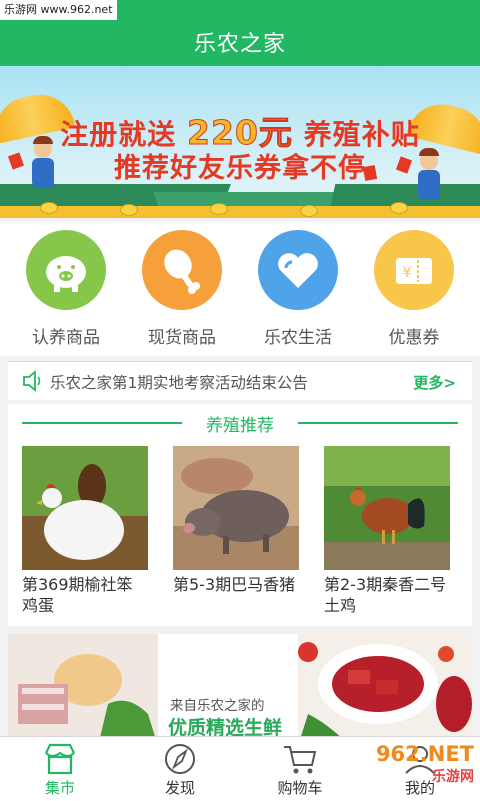 The width and height of the screenshot is (480, 801). I want to click on category-item: 乐农生活, so click(298, 290).